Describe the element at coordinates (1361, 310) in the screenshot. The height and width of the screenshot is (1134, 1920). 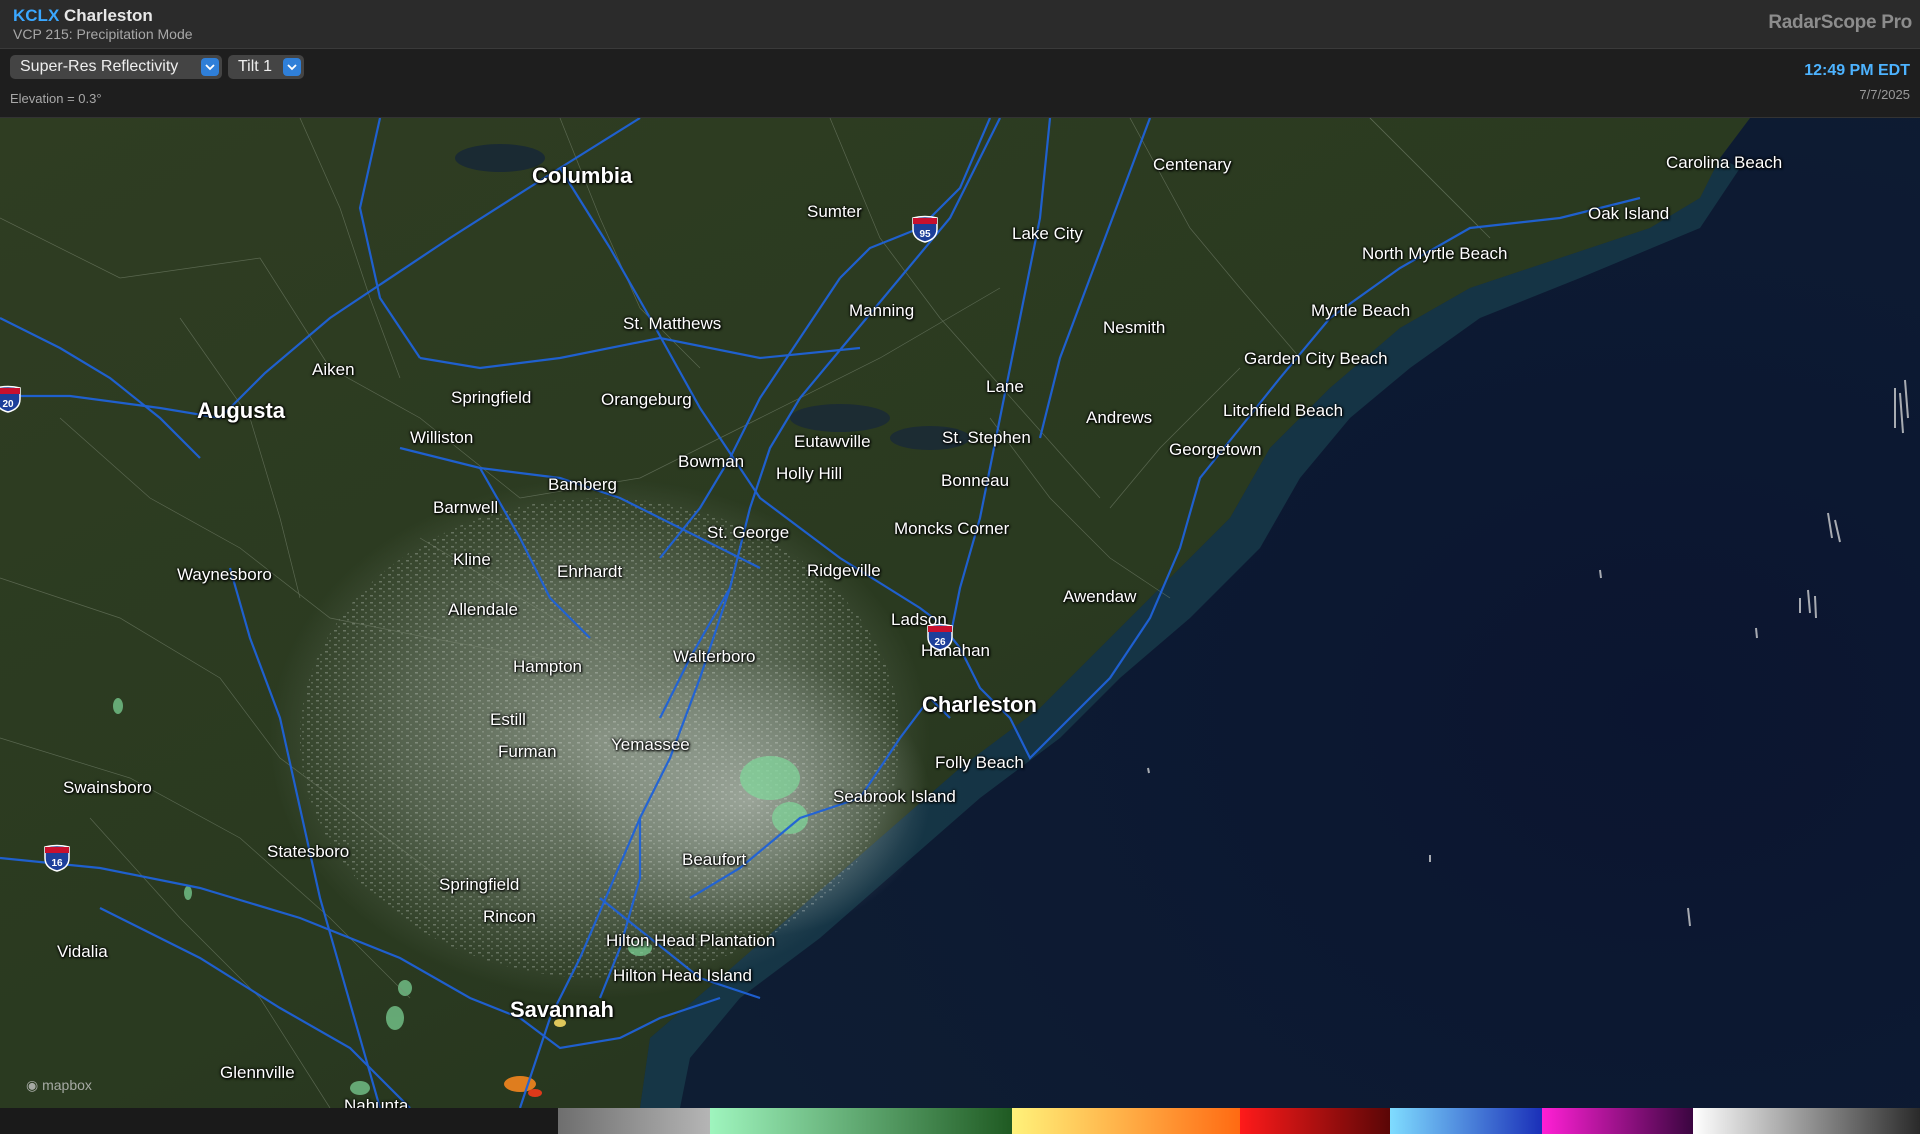
I see `city-label: Myrtle Beach` at that location.